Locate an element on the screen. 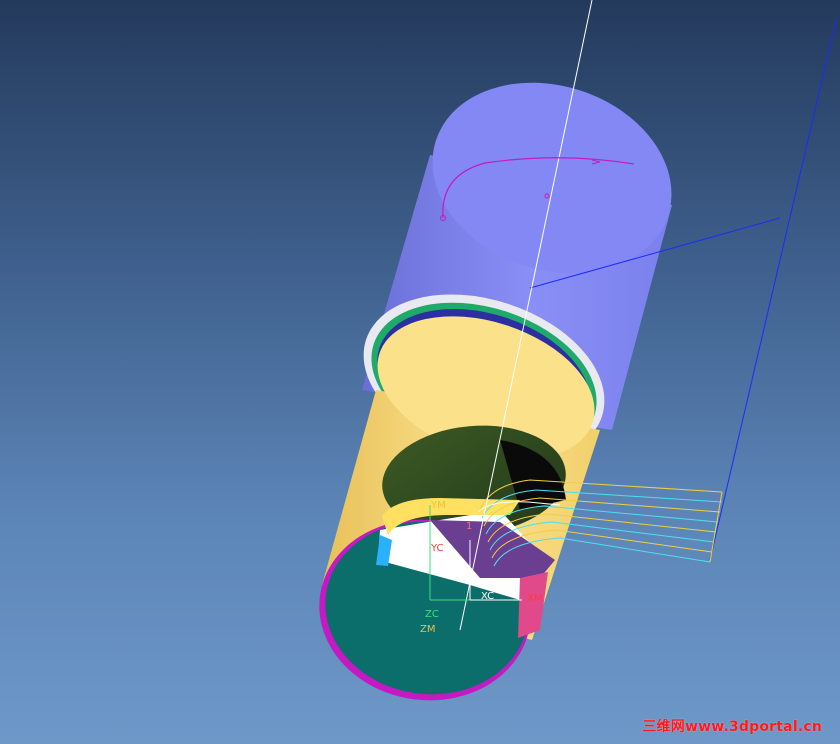 This screenshot has width=840, height=744. guide-line-vertical is located at coordinates (773, 290).